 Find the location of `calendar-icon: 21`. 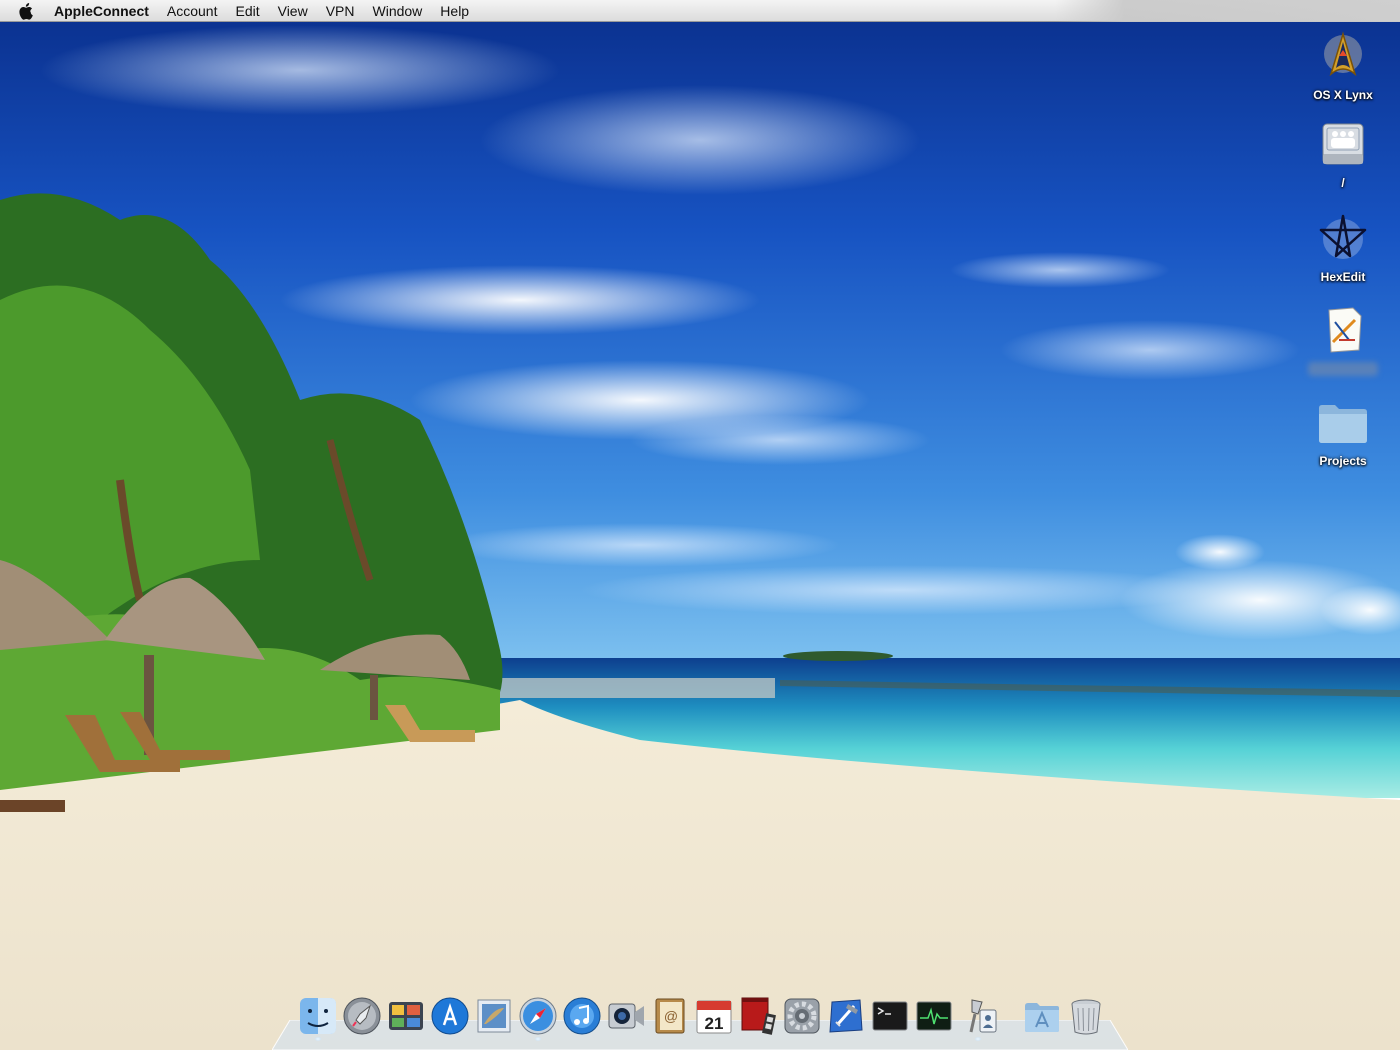

calendar-icon: 21 is located at coordinates (714, 1017).